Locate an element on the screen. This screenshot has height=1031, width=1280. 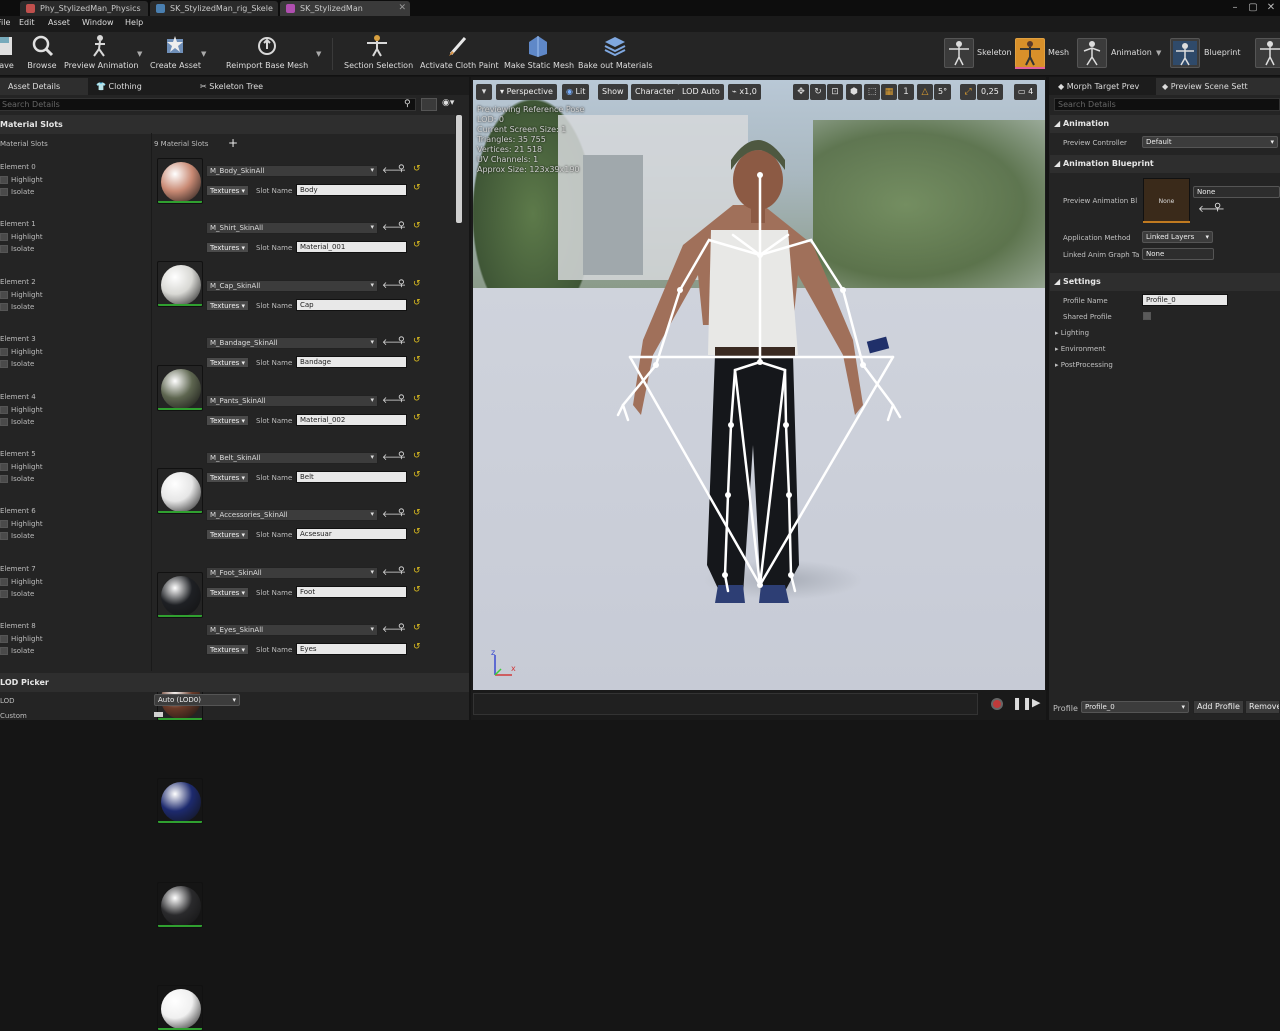
tab-morph-target-preview: ◆ Morph Target Prev is located at coordinates (1102, 86).